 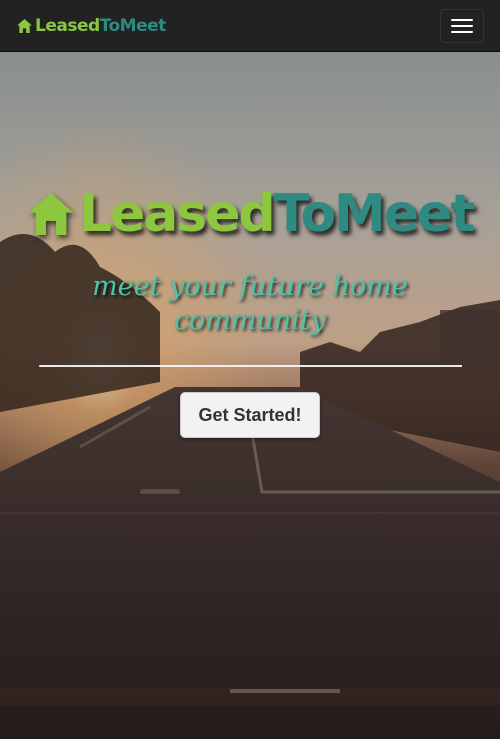 I want to click on get-started-button: Get Started!, so click(x=250, y=415).